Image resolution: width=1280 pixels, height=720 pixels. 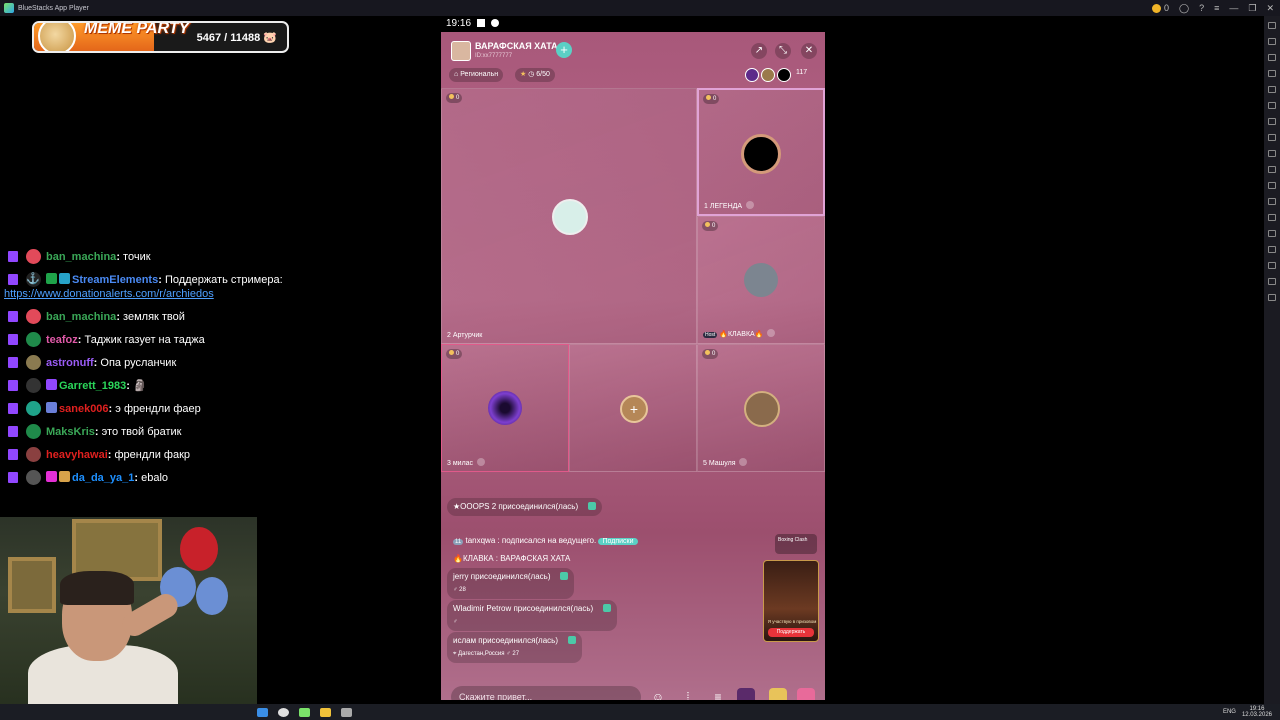 I want to click on event-text: Я участвую в призовом, so click(x=792, y=621).